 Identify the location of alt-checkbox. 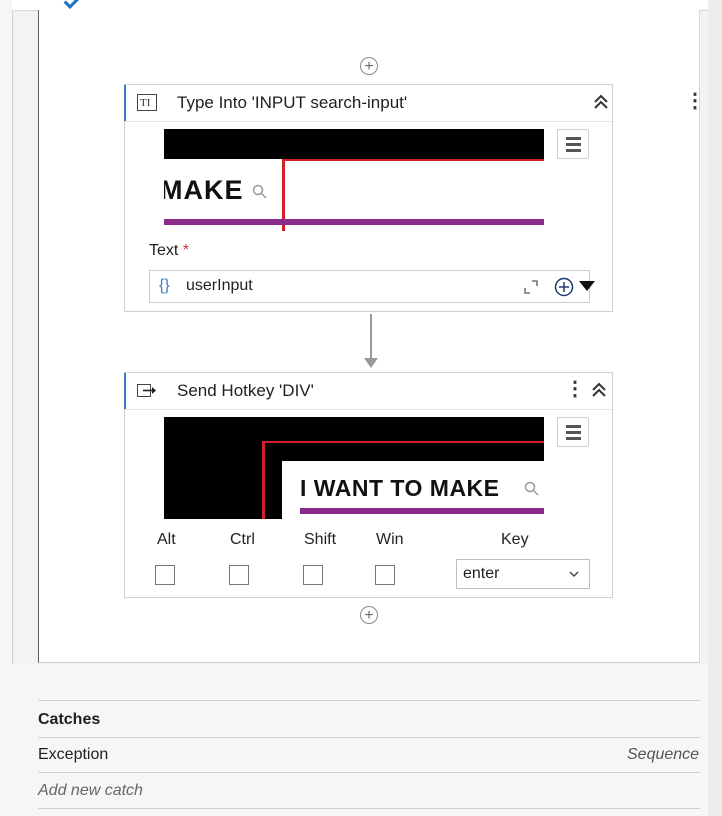
(165, 575).